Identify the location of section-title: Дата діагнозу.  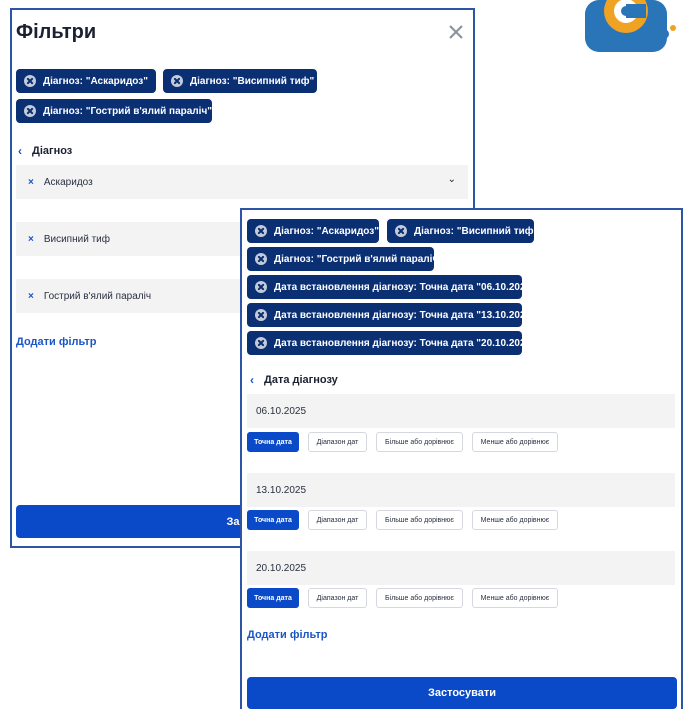
(301, 380).